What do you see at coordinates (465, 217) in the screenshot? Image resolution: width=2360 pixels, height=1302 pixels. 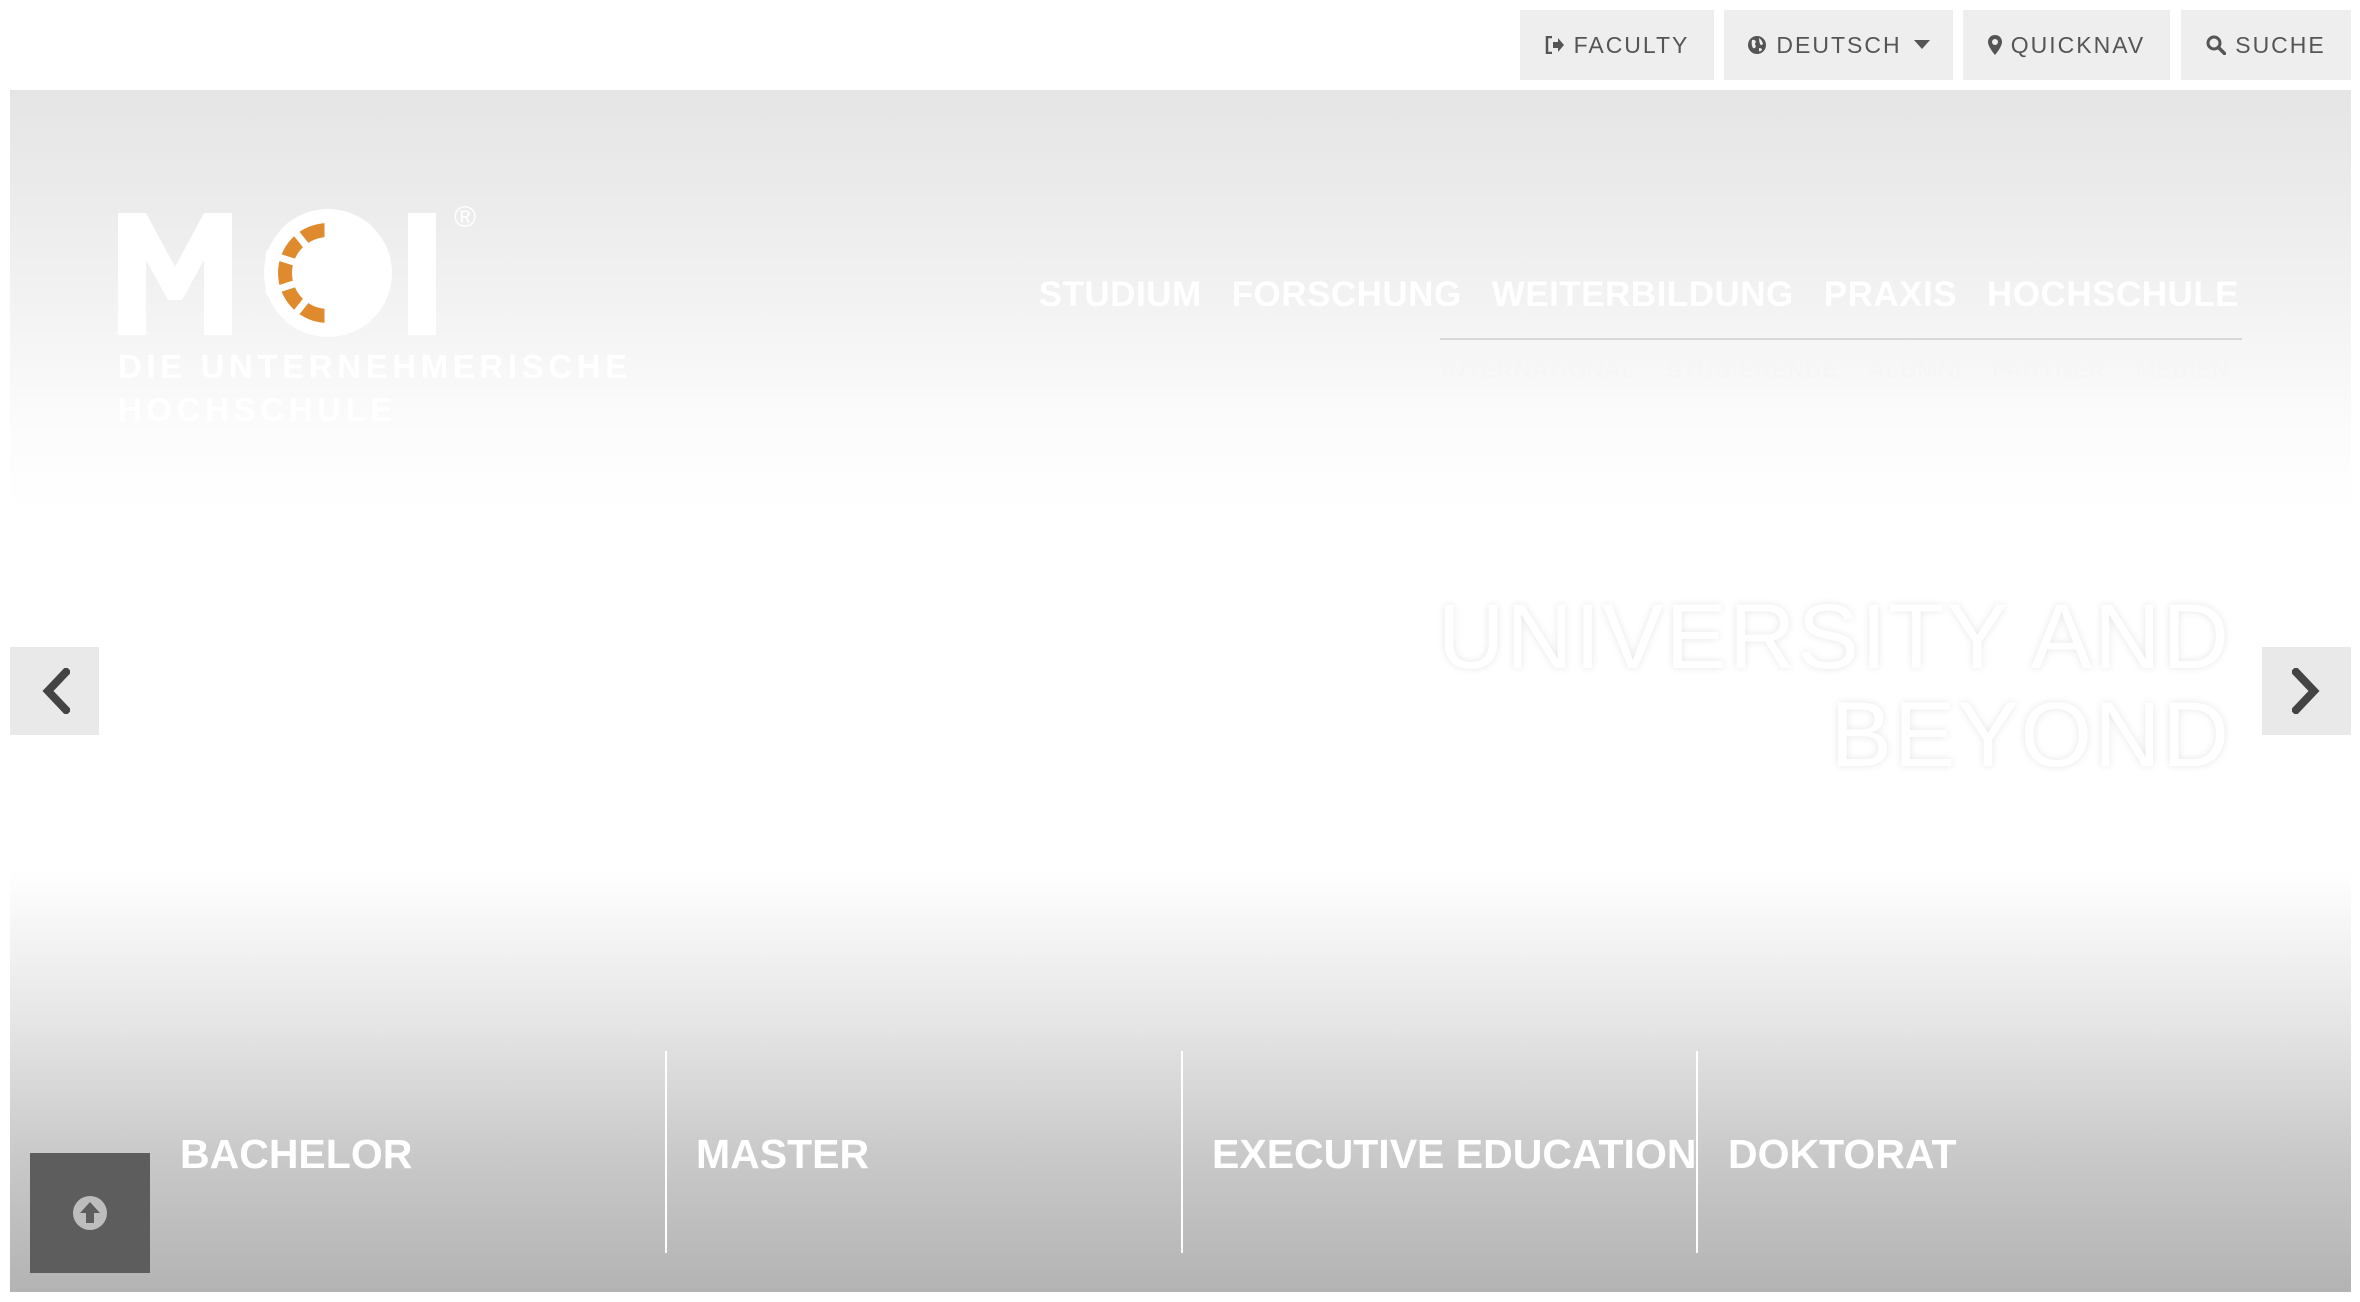 I see `registered-mark: ®` at bounding box center [465, 217].